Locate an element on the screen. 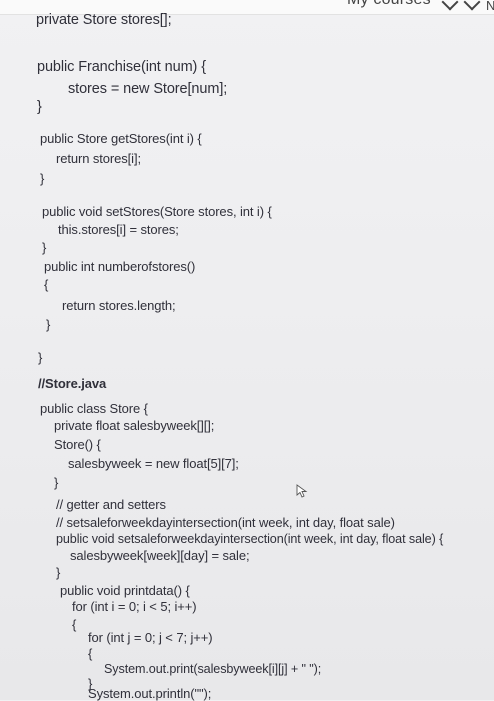  code-line: //Store.java is located at coordinates (72, 383).